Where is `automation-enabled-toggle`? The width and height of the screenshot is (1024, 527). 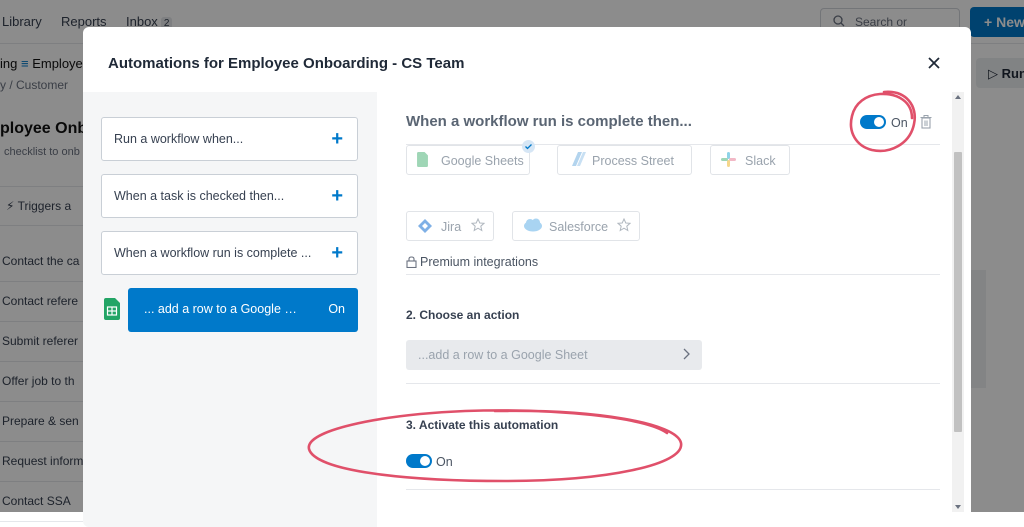
automation-enabled-toggle is located at coordinates (873, 122).